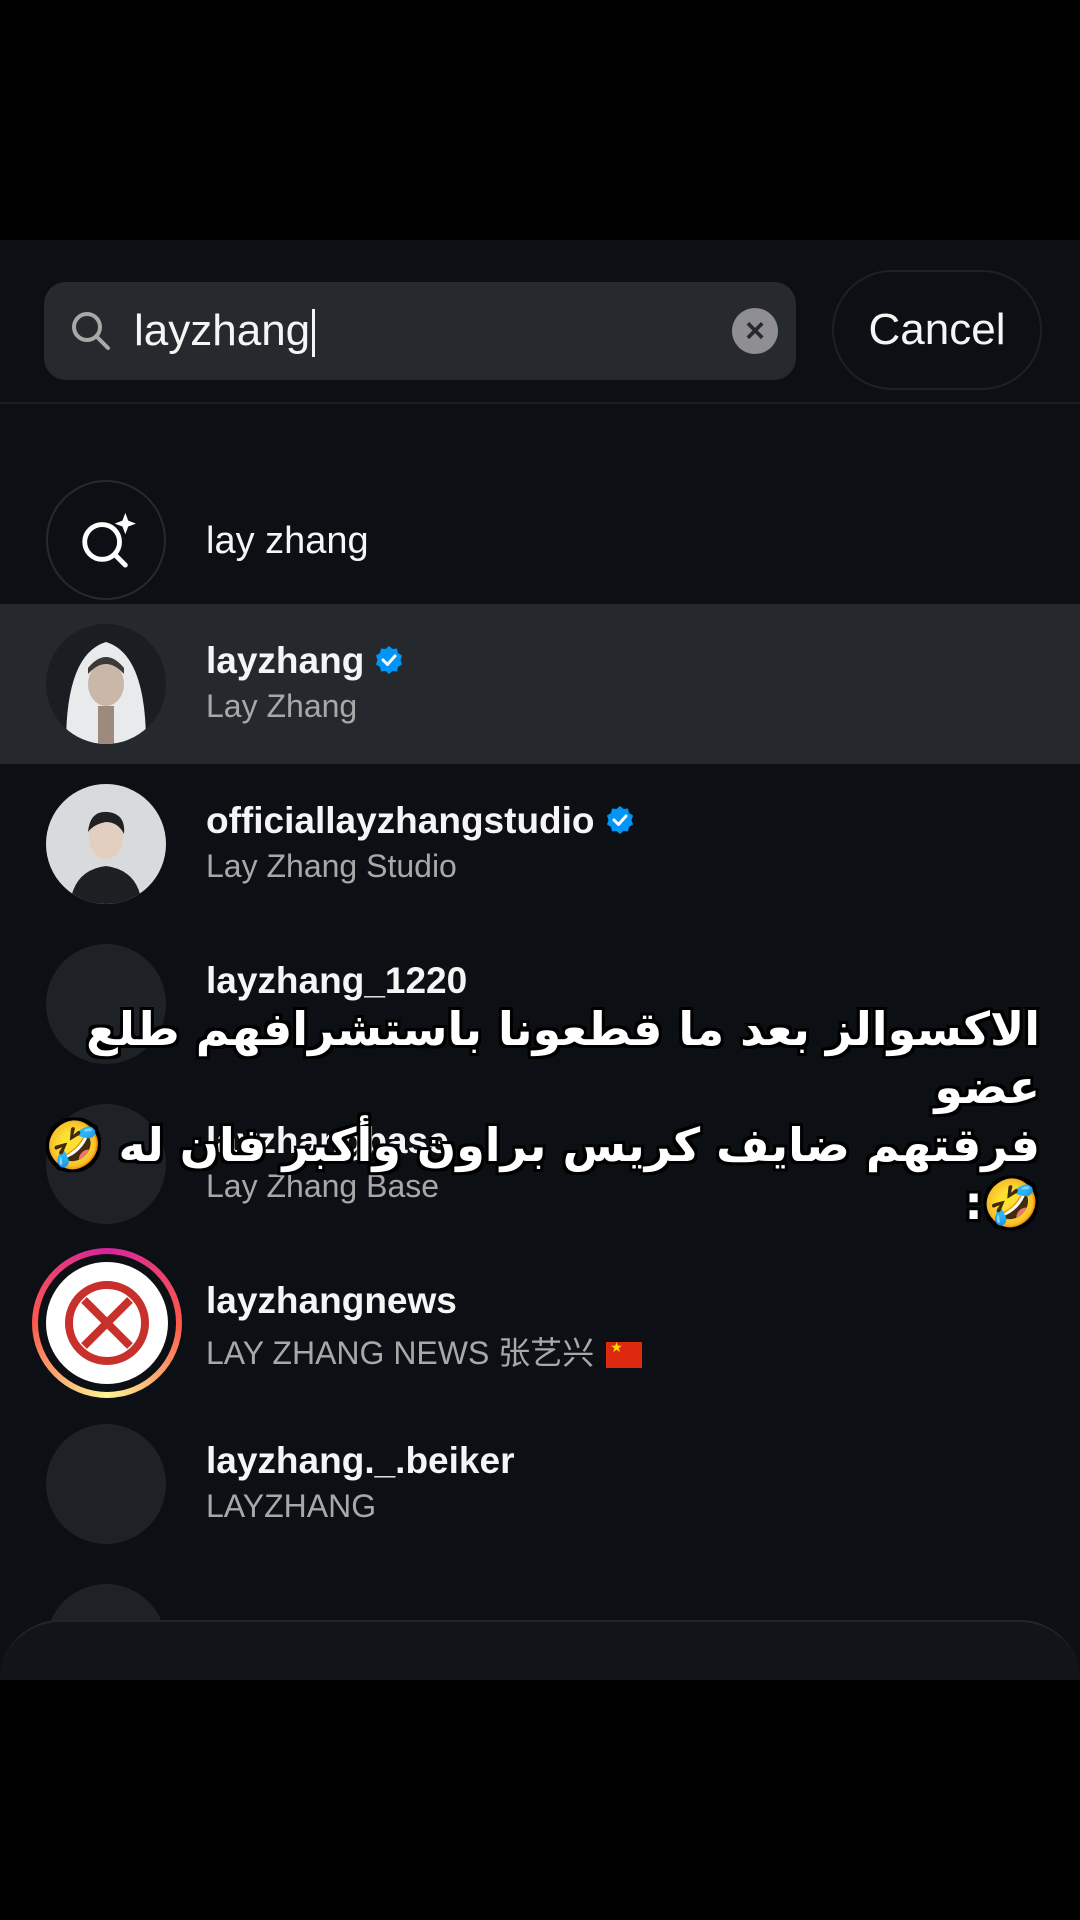  What do you see at coordinates (937, 330) in the screenshot?
I see `cancel-button: Cancel` at bounding box center [937, 330].